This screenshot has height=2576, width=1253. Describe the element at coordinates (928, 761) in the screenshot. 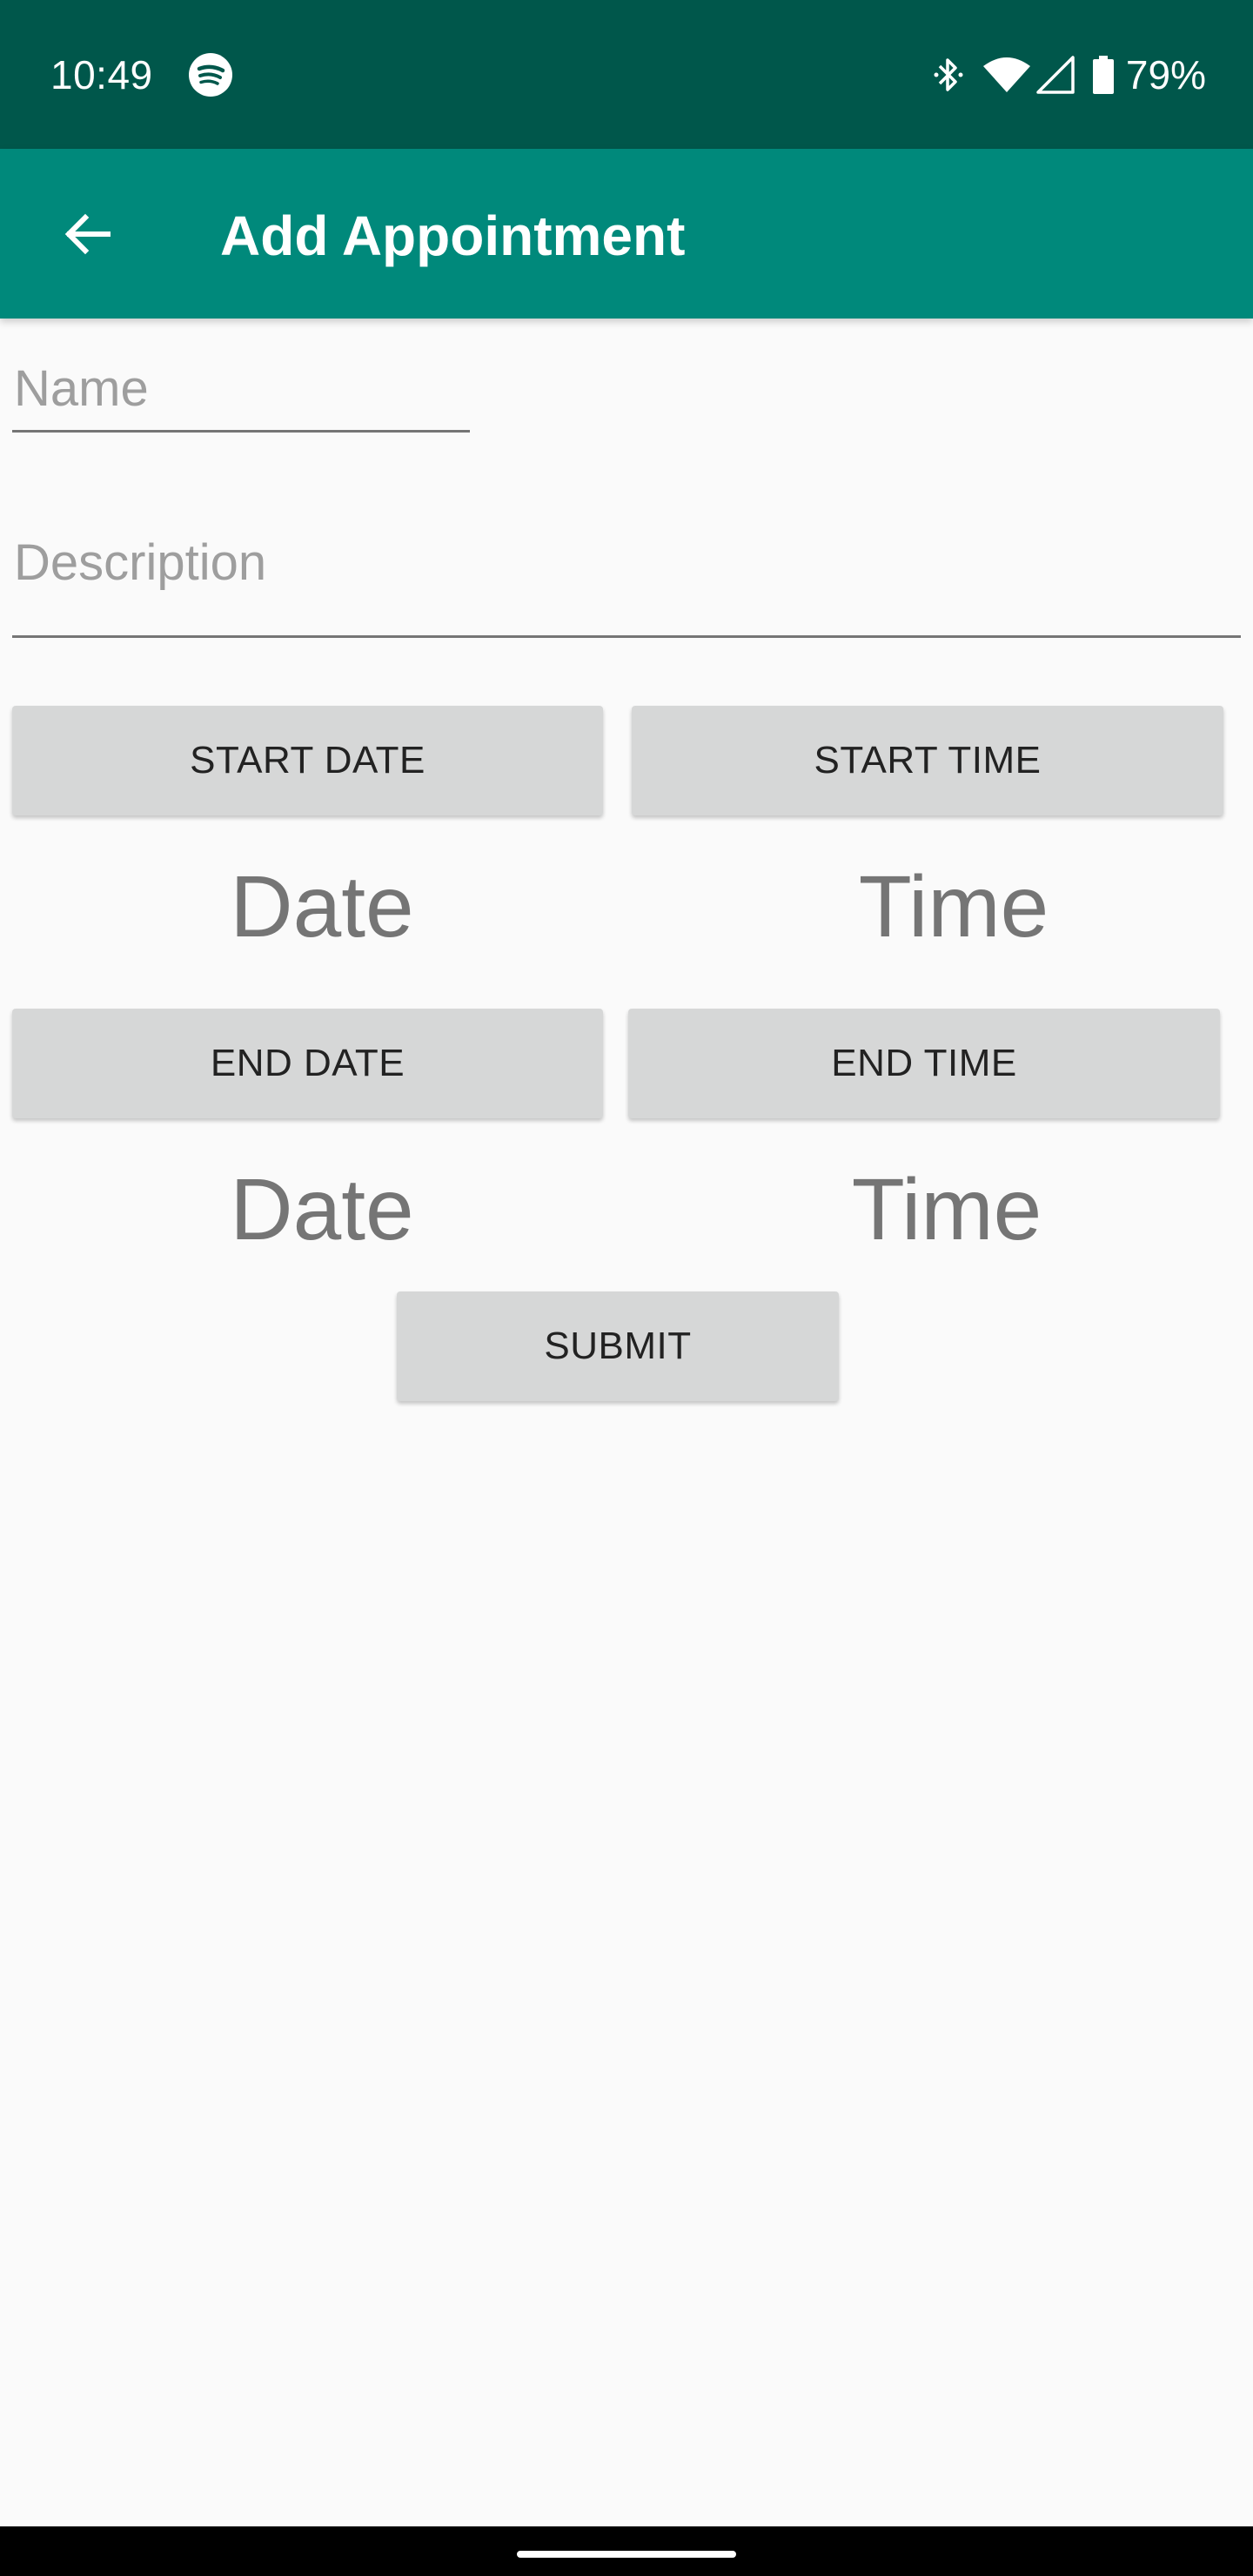

I see `start-time-button: START TIME` at that location.